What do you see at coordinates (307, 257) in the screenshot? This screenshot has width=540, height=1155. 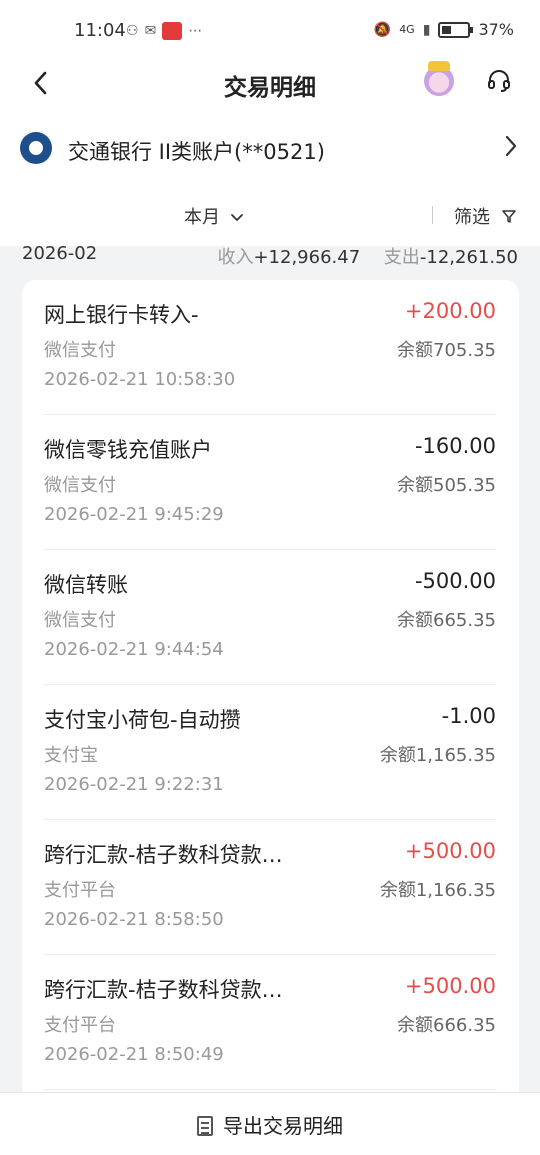 I see `income-value: +12,966.47` at bounding box center [307, 257].